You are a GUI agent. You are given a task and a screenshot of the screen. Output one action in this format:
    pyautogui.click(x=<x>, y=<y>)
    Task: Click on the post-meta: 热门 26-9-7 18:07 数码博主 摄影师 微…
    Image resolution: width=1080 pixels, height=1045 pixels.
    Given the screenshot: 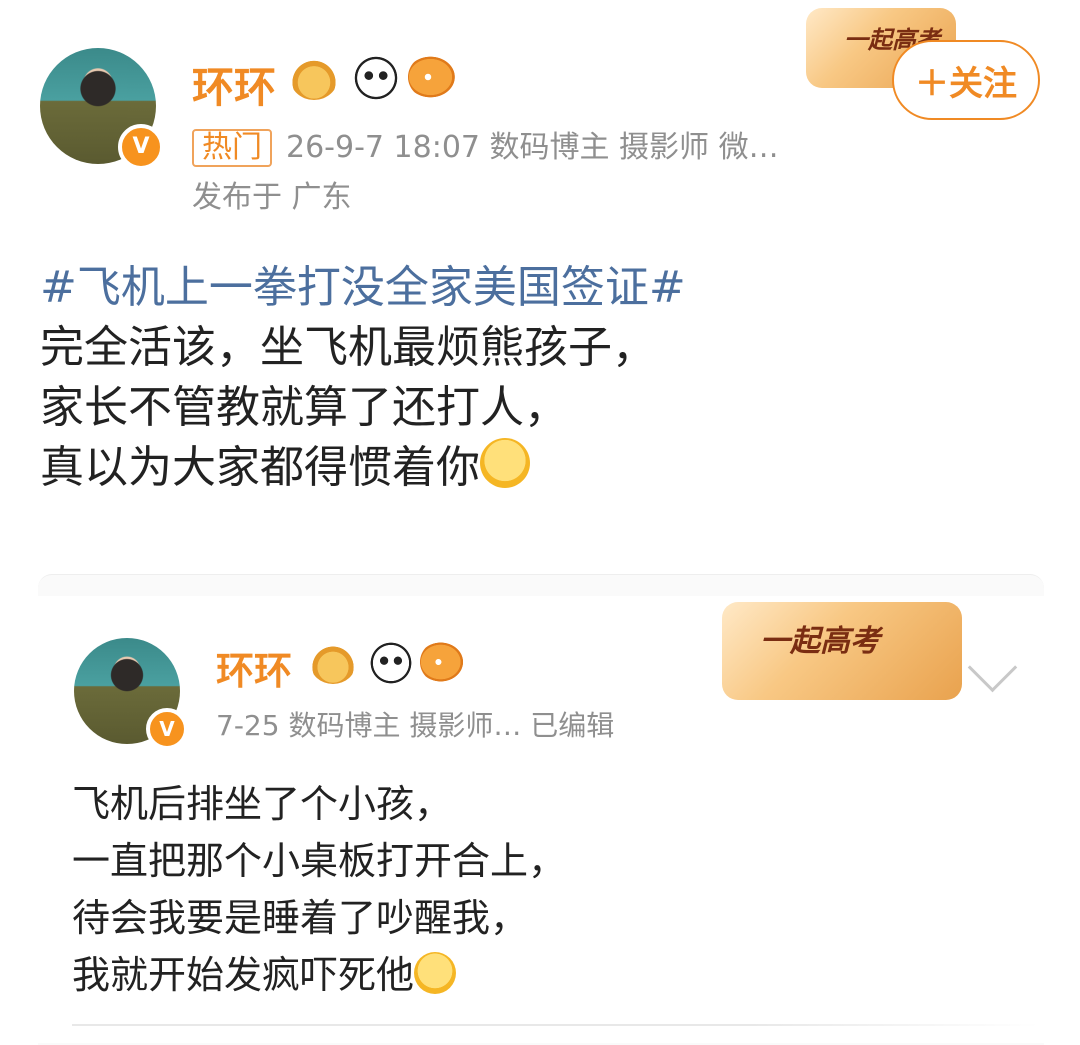 What is the action you would take?
    pyautogui.click(x=485, y=144)
    